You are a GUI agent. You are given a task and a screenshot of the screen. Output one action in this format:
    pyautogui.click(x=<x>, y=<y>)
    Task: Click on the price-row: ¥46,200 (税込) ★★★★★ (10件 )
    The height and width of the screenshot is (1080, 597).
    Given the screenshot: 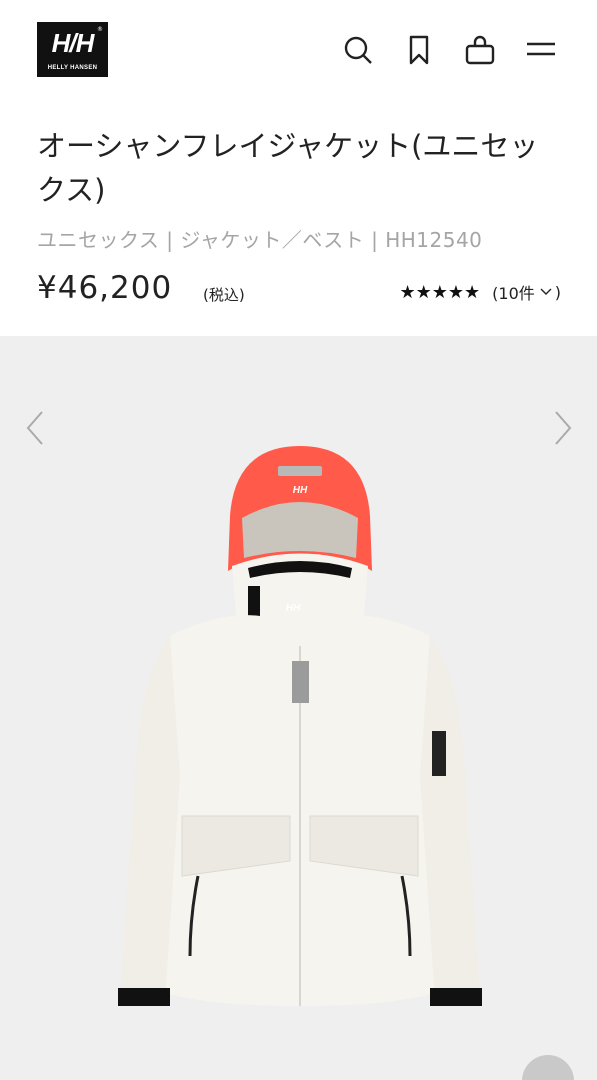 What is the action you would take?
    pyautogui.click(x=299, y=292)
    